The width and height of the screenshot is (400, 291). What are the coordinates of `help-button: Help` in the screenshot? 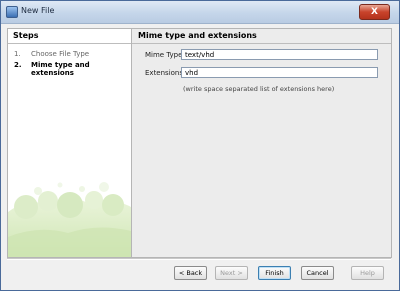 It's located at (367, 273).